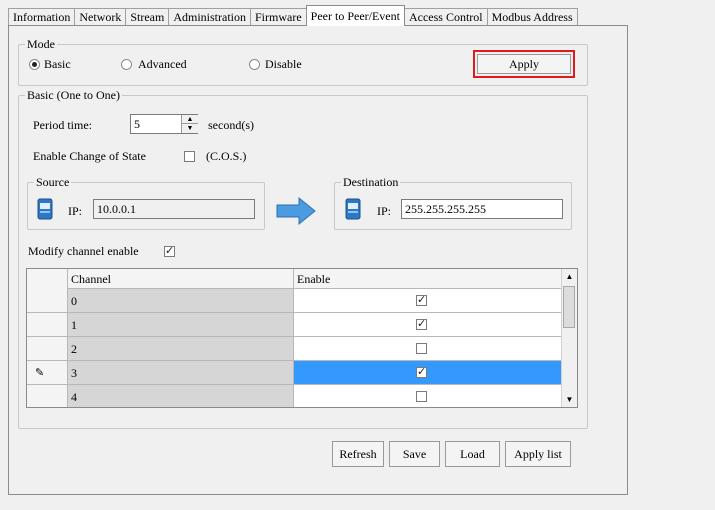  Describe the element at coordinates (62, 125) in the screenshot. I see `period-label: Period time:` at that location.